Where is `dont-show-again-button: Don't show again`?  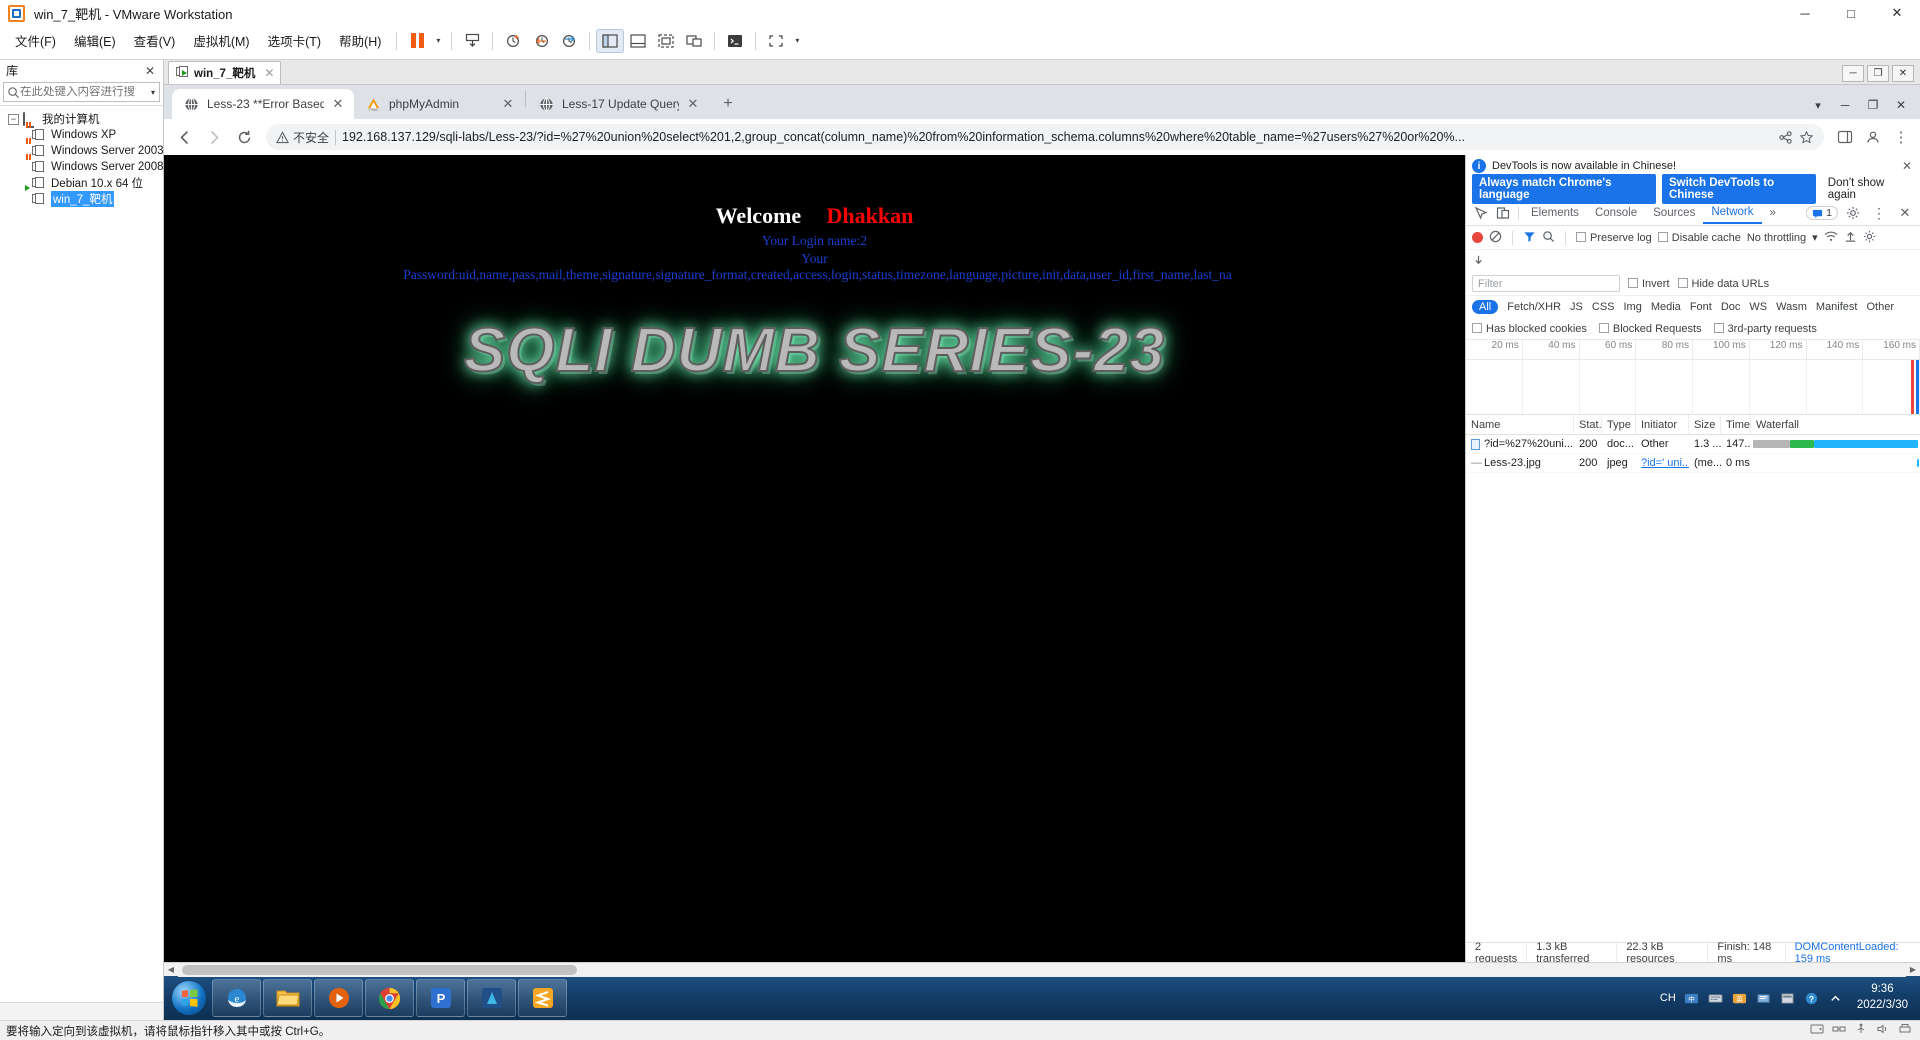 dont-show-again-button: Don't show again is located at coordinates (1868, 189).